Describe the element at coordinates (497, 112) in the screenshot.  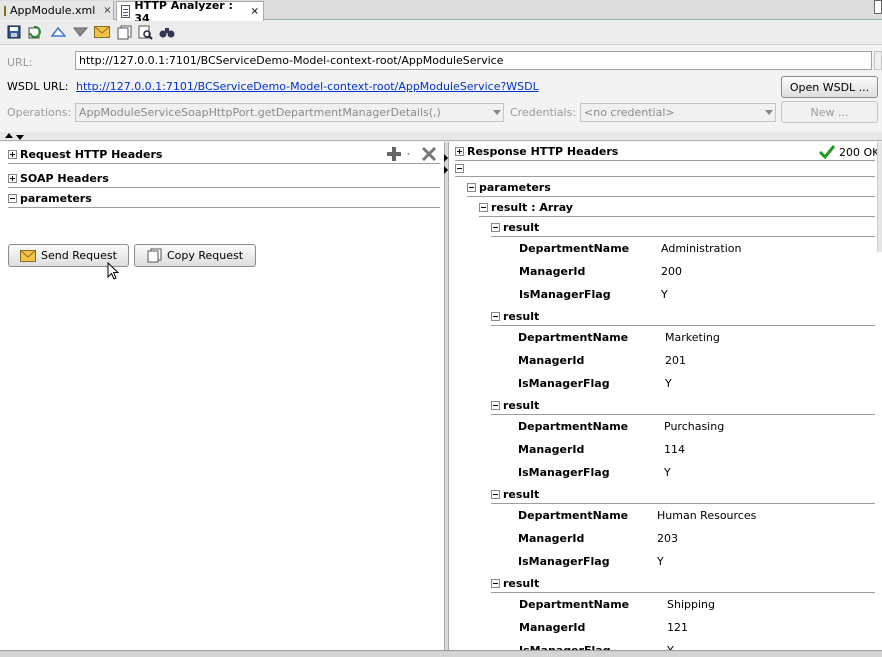
I see `chevron-down-icon` at that location.